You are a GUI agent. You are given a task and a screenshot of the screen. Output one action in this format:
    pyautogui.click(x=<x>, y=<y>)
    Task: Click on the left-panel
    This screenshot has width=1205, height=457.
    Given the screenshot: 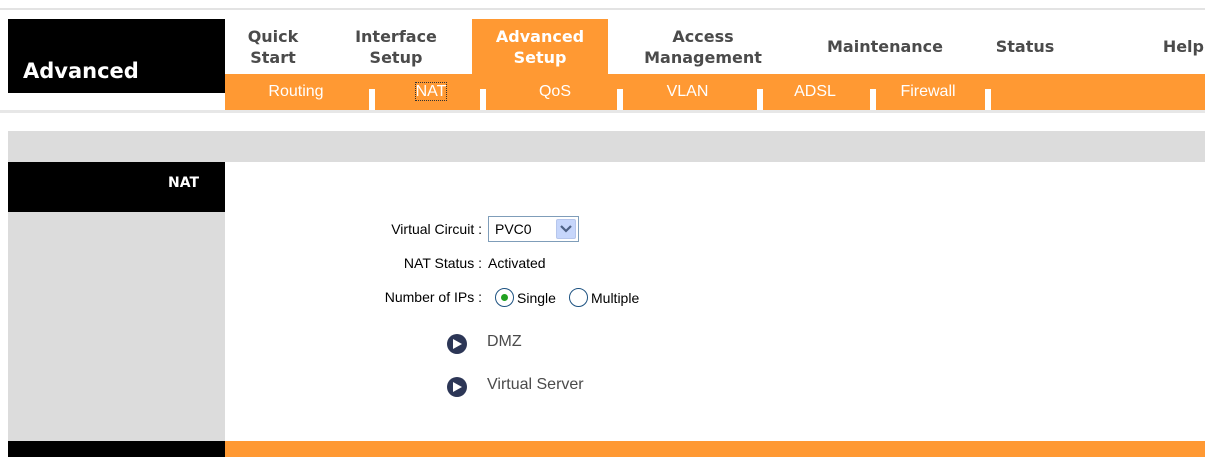 What is the action you would take?
    pyautogui.click(x=116, y=326)
    